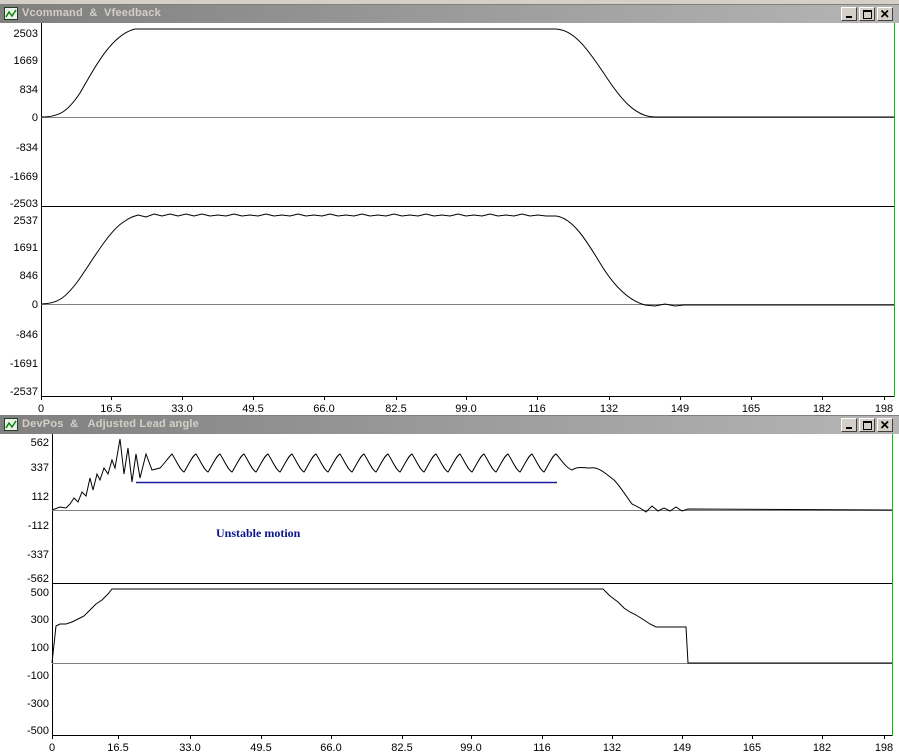  I want to click on y-tick-label: 562, so click(40, 443).